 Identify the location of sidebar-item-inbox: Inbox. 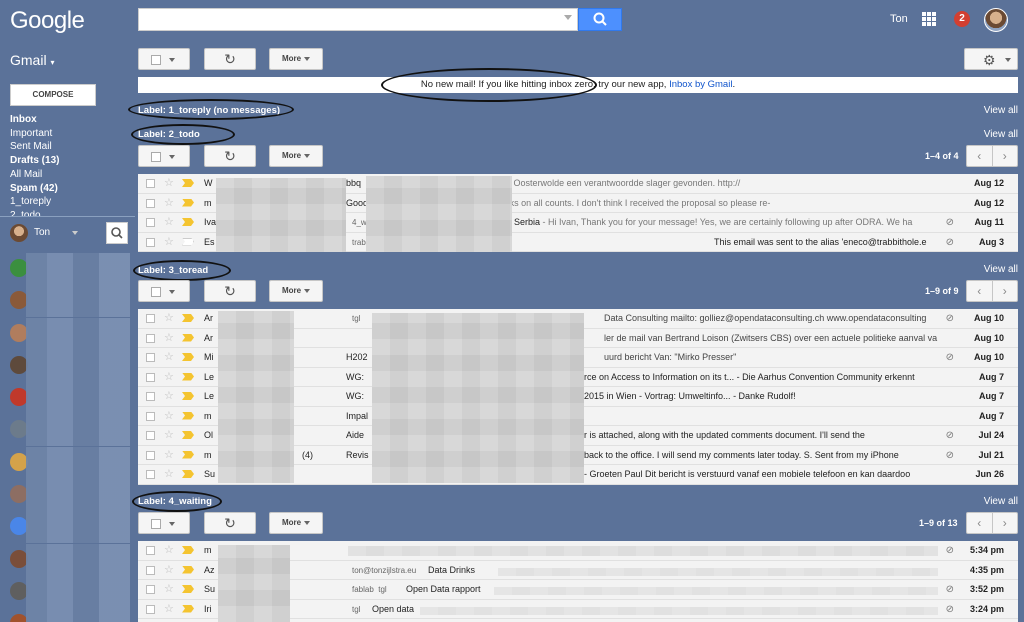
(70, 120).